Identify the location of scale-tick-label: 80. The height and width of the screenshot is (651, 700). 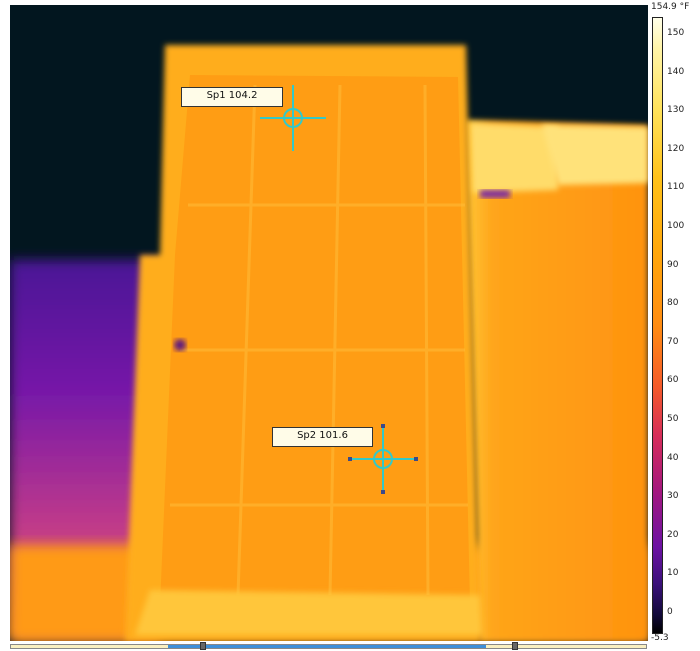
(673, 303).